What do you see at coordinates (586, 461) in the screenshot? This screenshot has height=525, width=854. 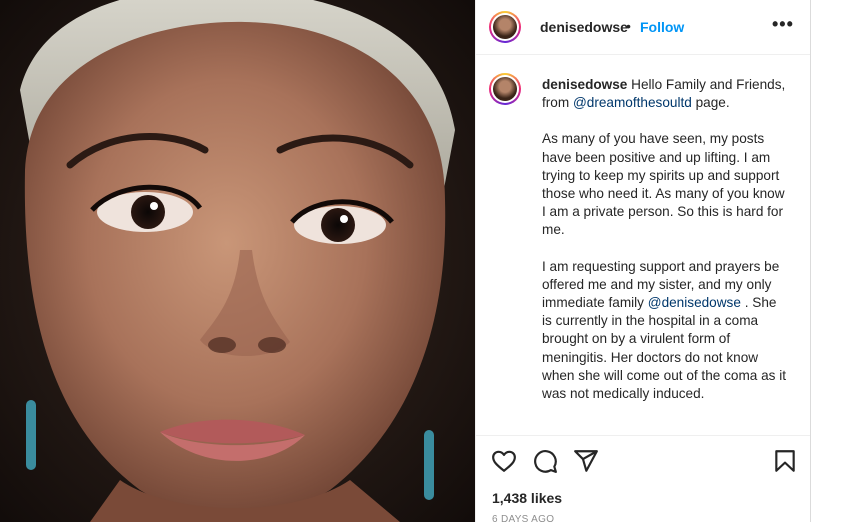 I see `send-icon` at bounding box center [586, 461].